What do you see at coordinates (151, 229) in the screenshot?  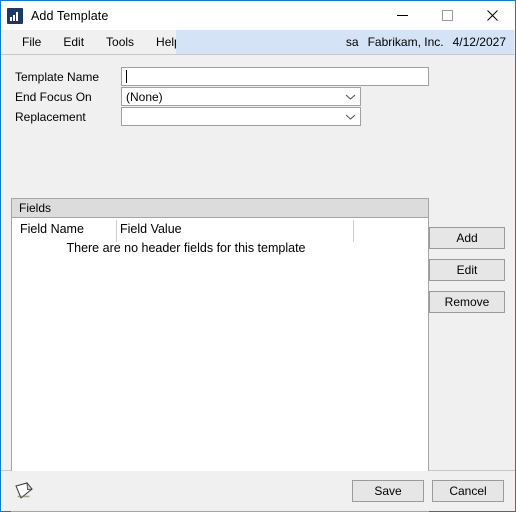 I see `column-header-field-value: Field Value` at bounding box center [151, 229].